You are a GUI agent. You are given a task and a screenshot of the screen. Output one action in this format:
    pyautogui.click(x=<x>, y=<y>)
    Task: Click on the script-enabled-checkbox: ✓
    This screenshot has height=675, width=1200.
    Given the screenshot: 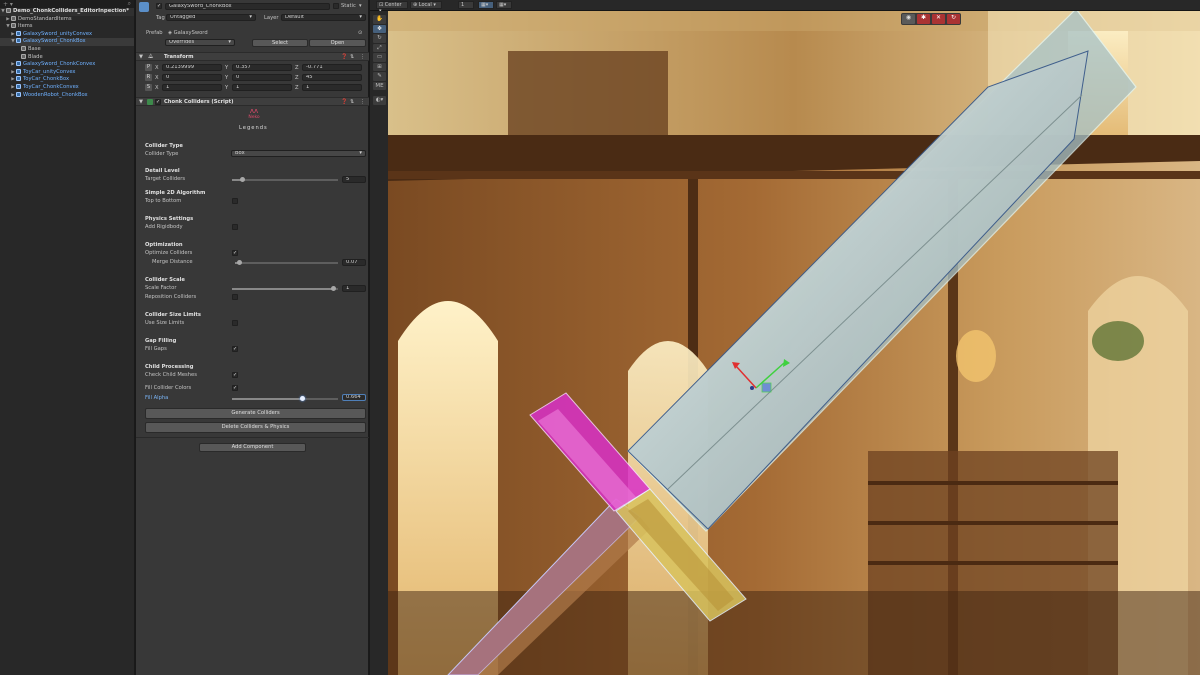 What is the action you would take?
    pyautogui.click(x=158, y=102)
    